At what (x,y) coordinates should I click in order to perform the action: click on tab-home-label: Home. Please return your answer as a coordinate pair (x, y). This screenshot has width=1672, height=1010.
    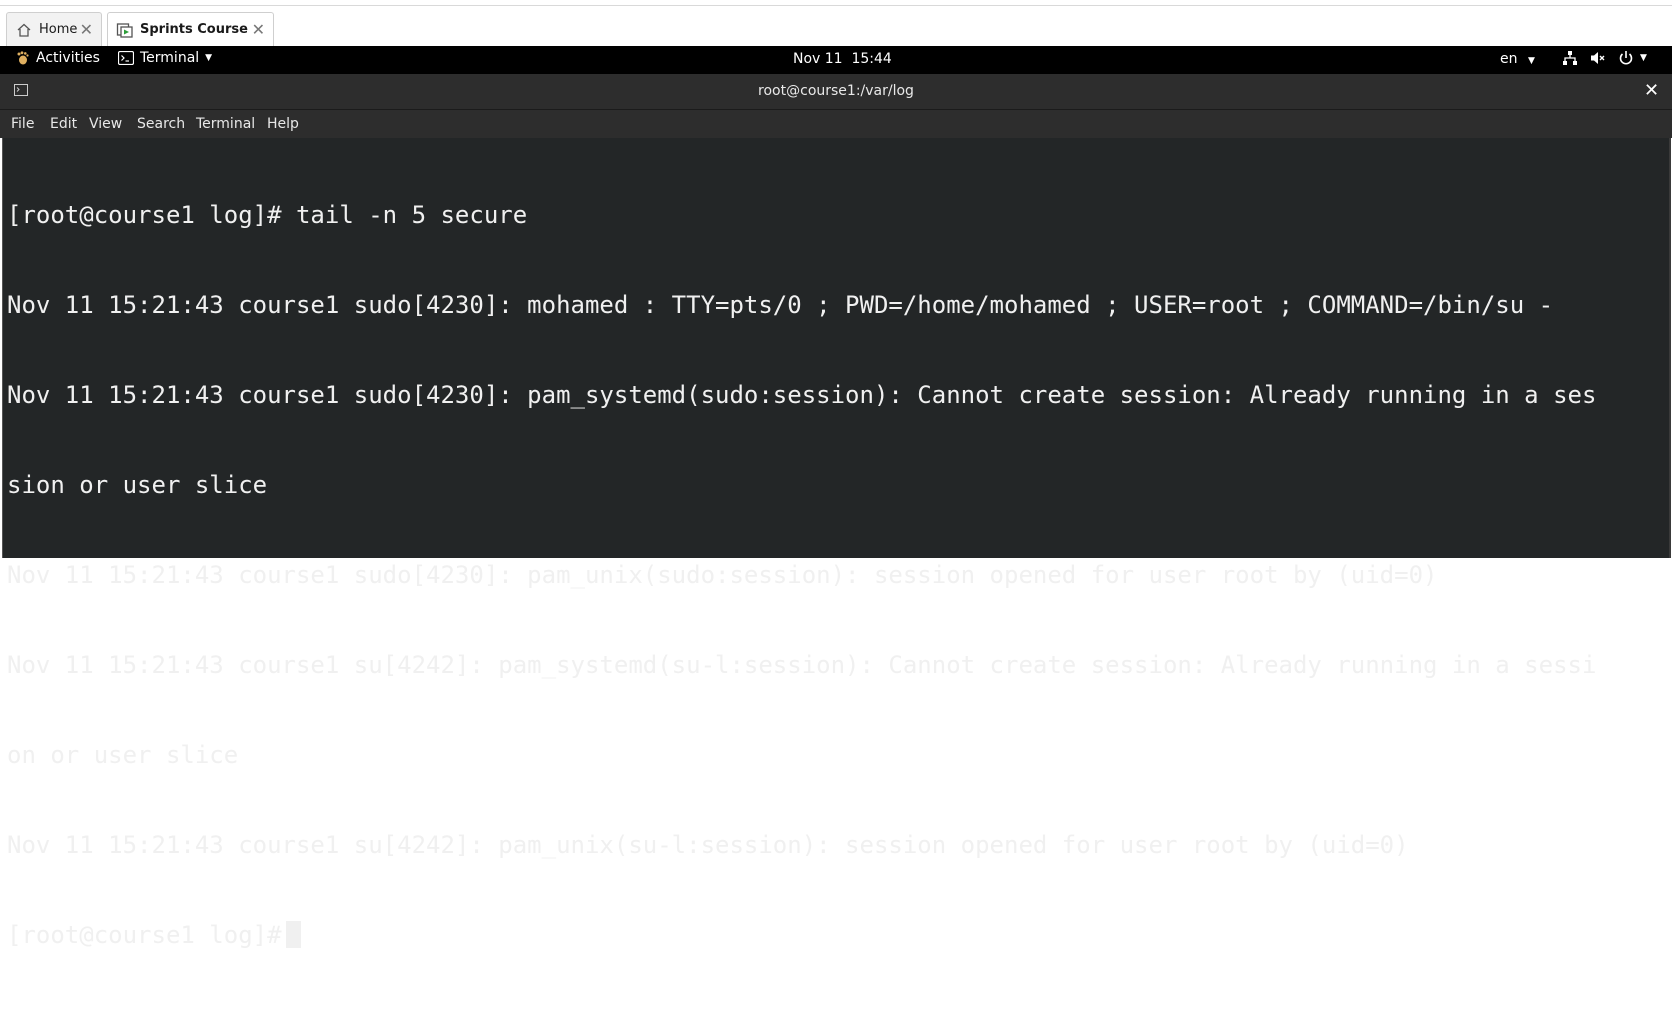
    Looking at the image, I should click on (58, 29).